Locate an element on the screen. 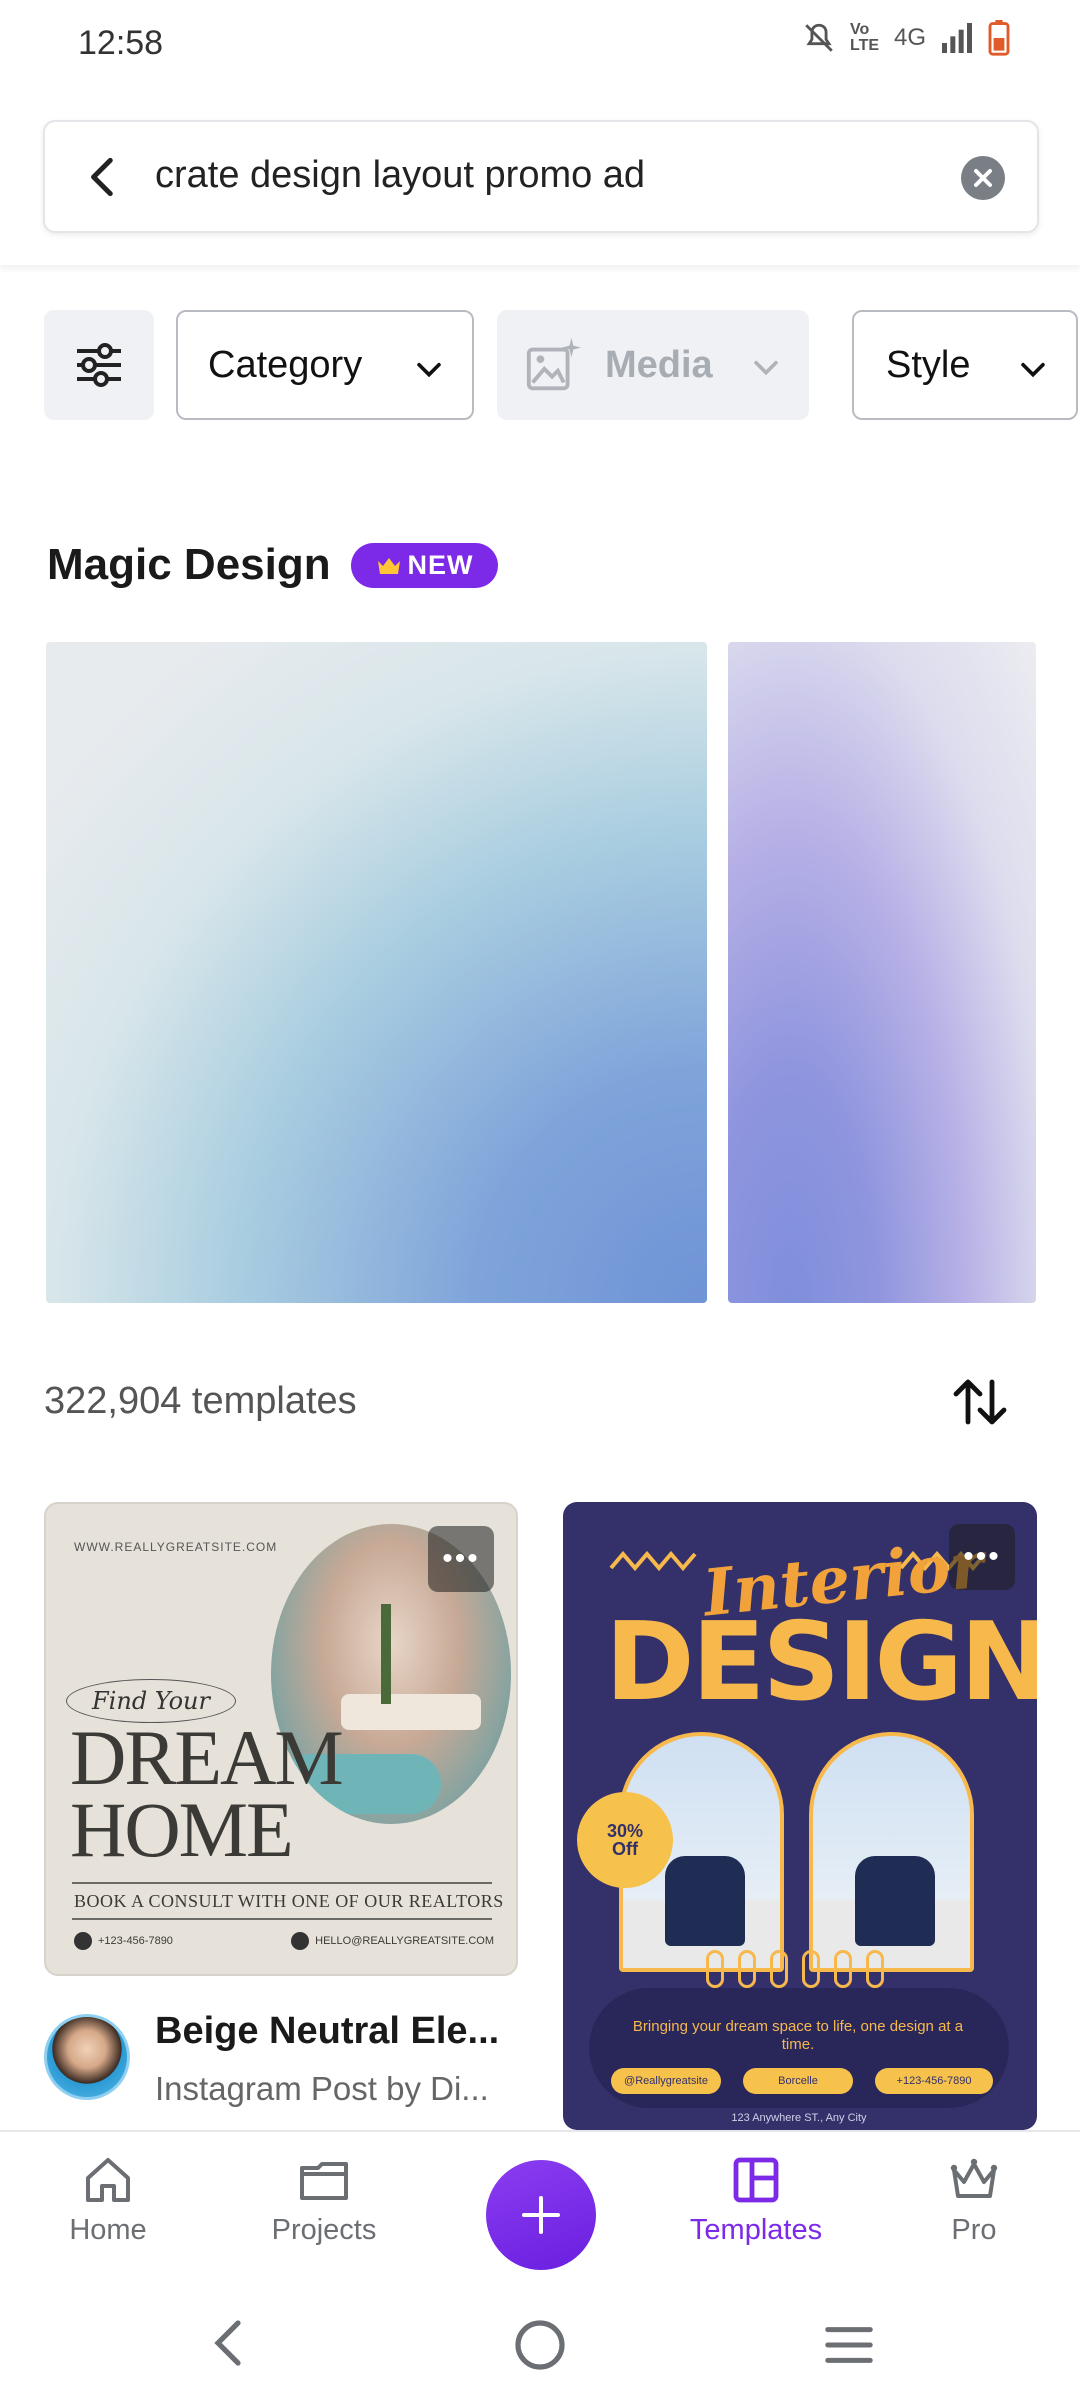 The width and height of the screenshot is (1080, 2400). zigzag-decoration is located at coordinates (653, 1561).